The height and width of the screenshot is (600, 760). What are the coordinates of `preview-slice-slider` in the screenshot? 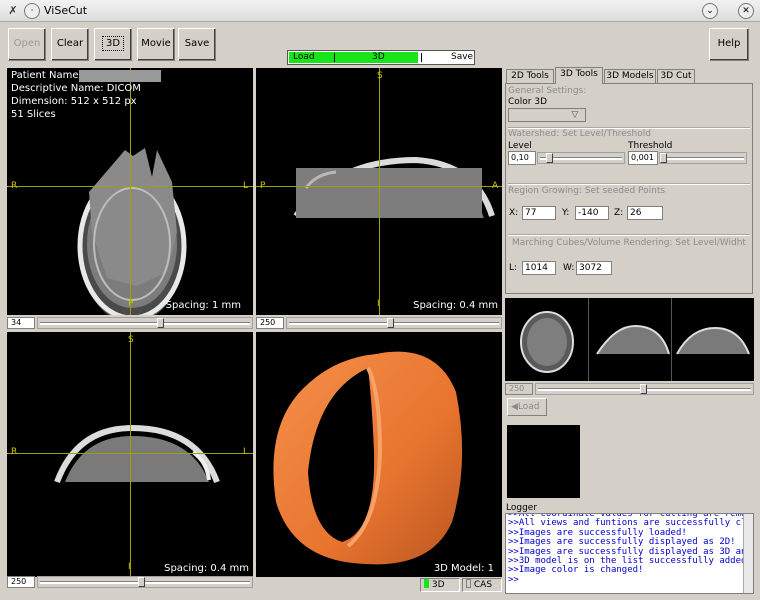 It's located at (644, 389).